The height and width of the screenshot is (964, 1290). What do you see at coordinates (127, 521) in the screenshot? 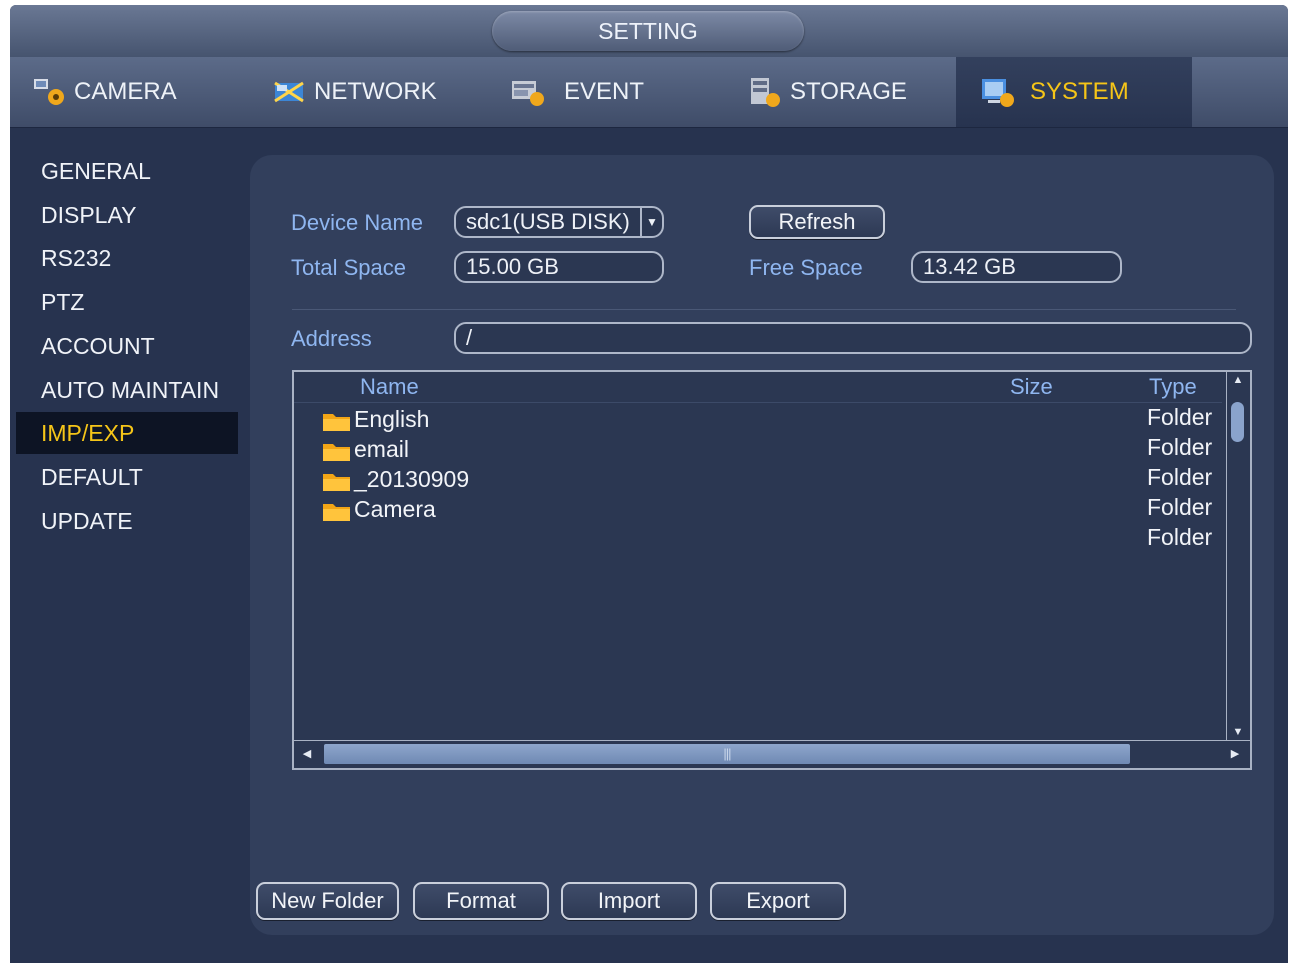
I see `sidebar-item-update: UPDATE` at bounding box center [127, 521].